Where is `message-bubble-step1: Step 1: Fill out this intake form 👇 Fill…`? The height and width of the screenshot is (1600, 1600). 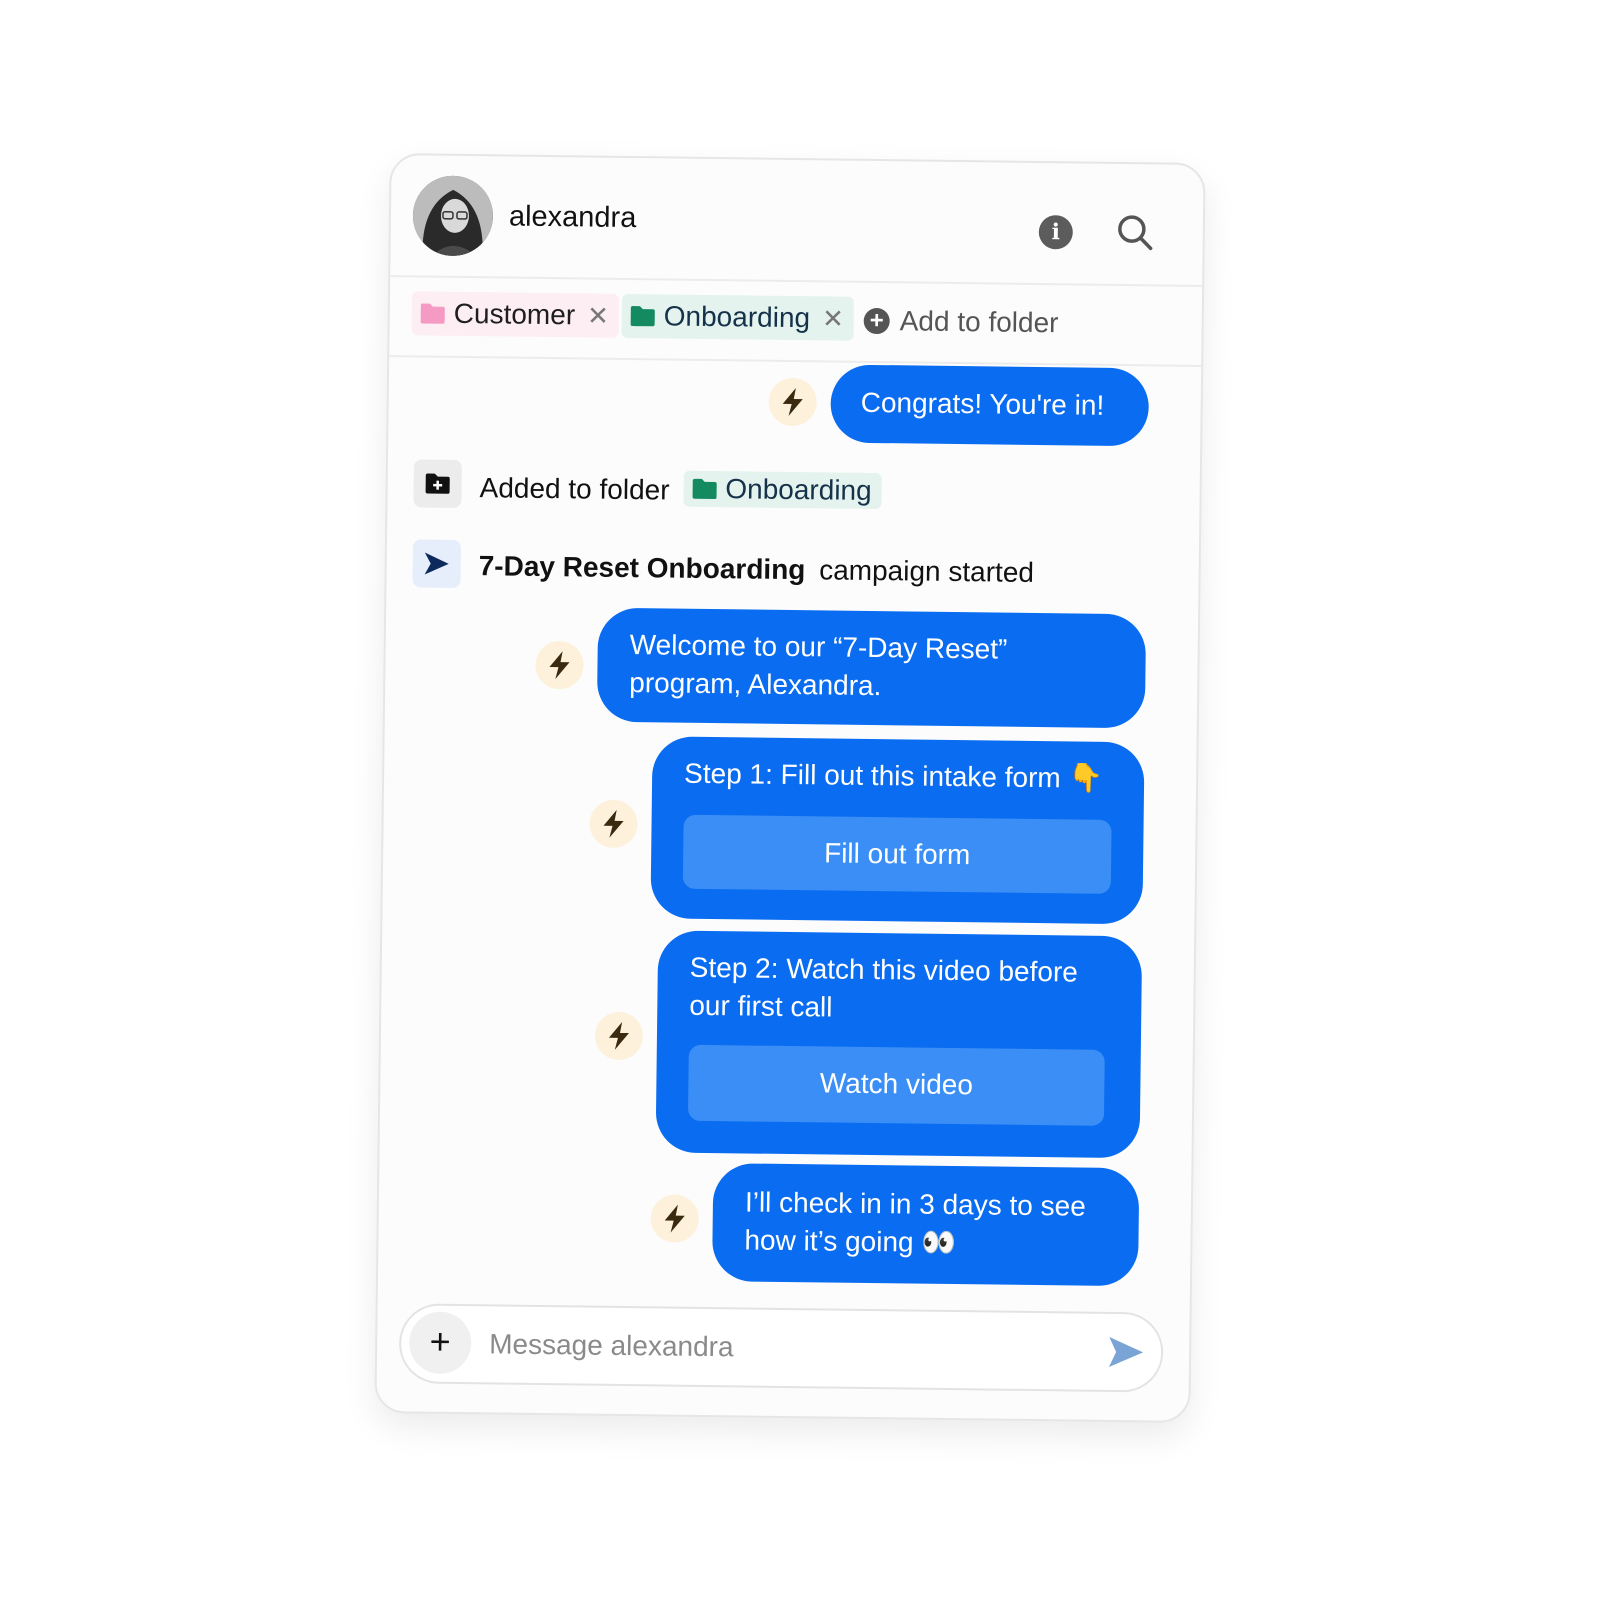 message-bubble-step1: Step 1: Fill out this intake form 👇 Fill… is located at coordinates (897, 830).